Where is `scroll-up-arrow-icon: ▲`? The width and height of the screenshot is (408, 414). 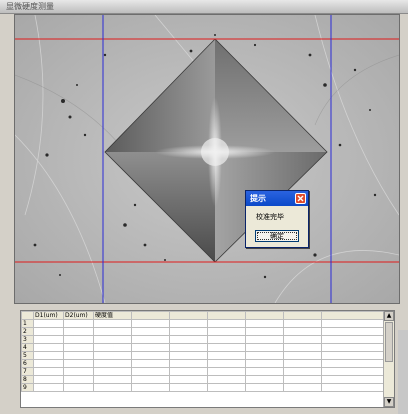
scroll-up-arrow-icon: ▲ is located at coordinates (389, 316).